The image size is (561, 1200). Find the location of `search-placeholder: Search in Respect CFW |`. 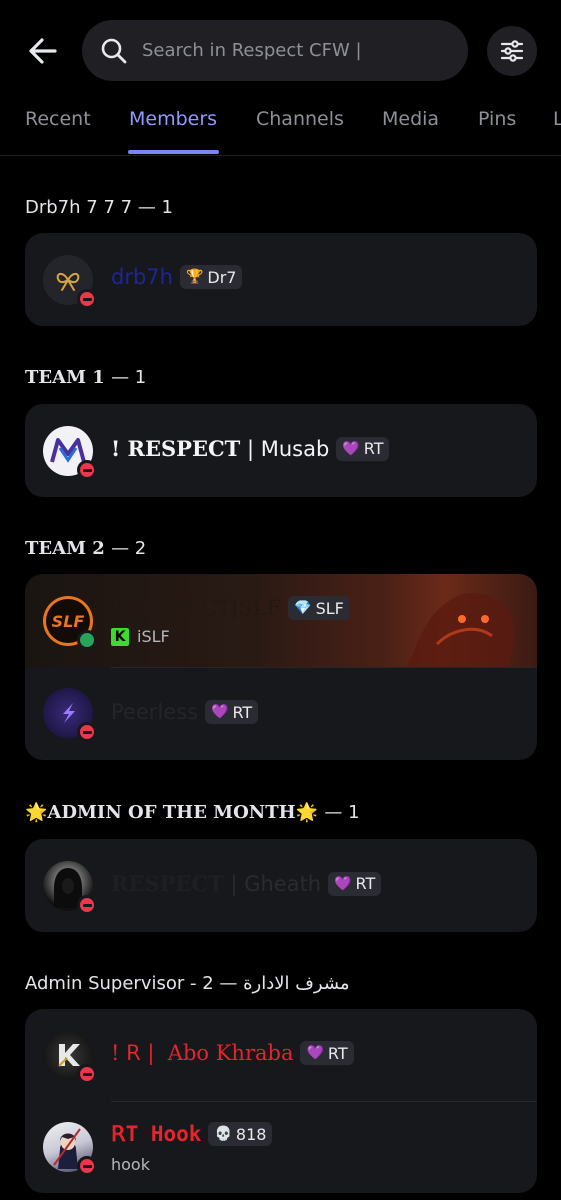

search-placeholder: Search in Respect CFW | is located at coordinates (252, 50).